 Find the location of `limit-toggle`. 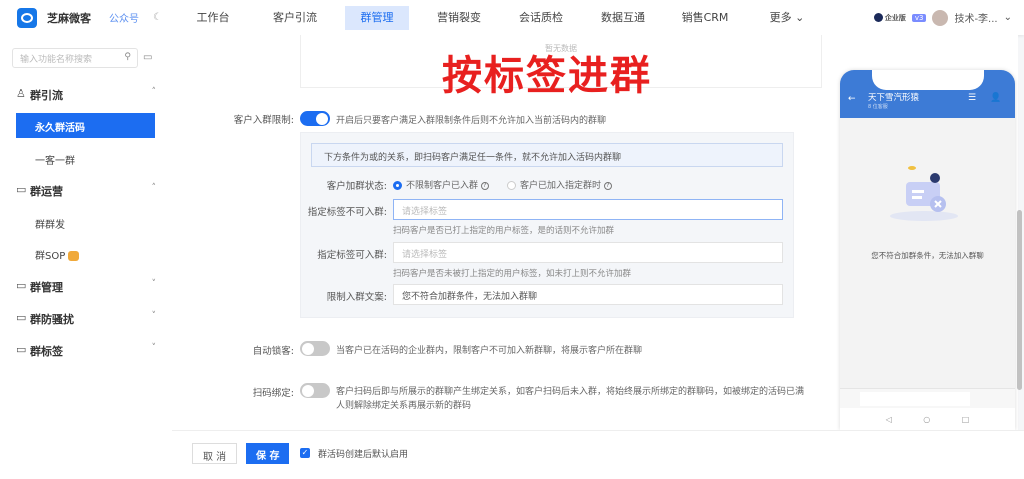

limit-toggle is located at coordinates (315, 118).